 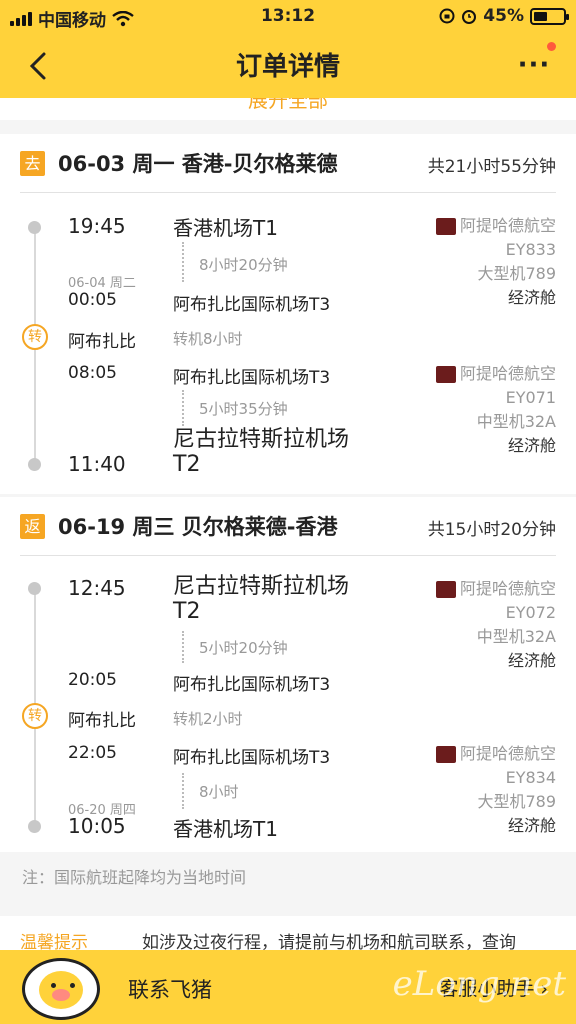 What do you see at coordinates (288, 16) in the screenshot?
I see `status-bar: 中国移动 13:12 45%` at bounding box center [288, 16].